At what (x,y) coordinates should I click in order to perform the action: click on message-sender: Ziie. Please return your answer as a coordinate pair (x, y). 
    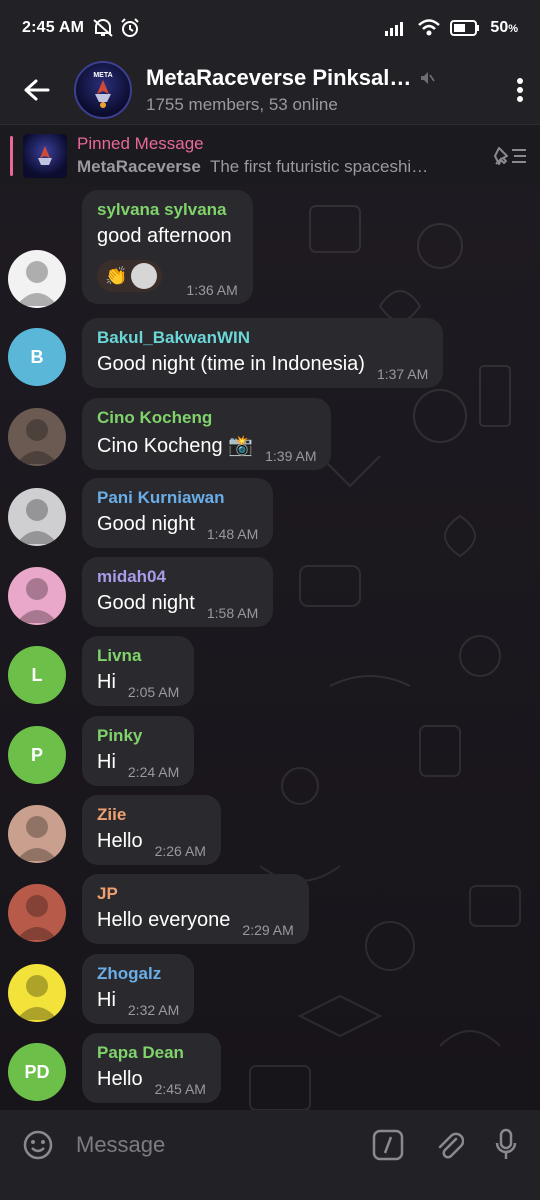
    Looking at the image, I should click on (151, 815).